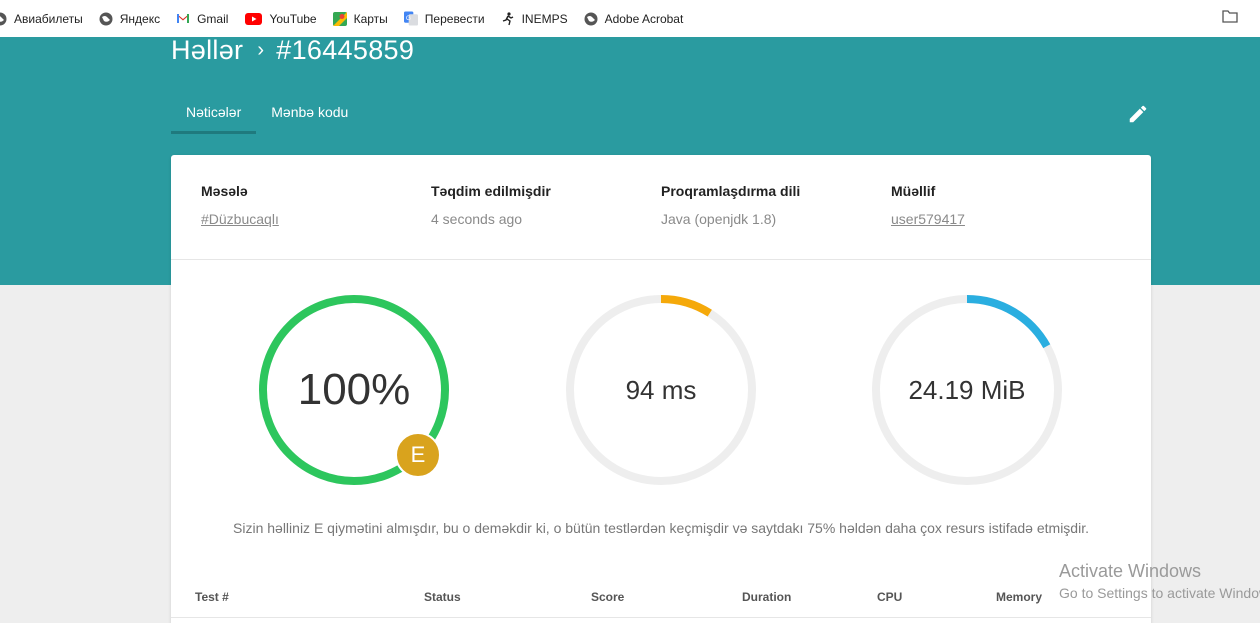  I want to click on grade-badge: E, so click(418, 455).